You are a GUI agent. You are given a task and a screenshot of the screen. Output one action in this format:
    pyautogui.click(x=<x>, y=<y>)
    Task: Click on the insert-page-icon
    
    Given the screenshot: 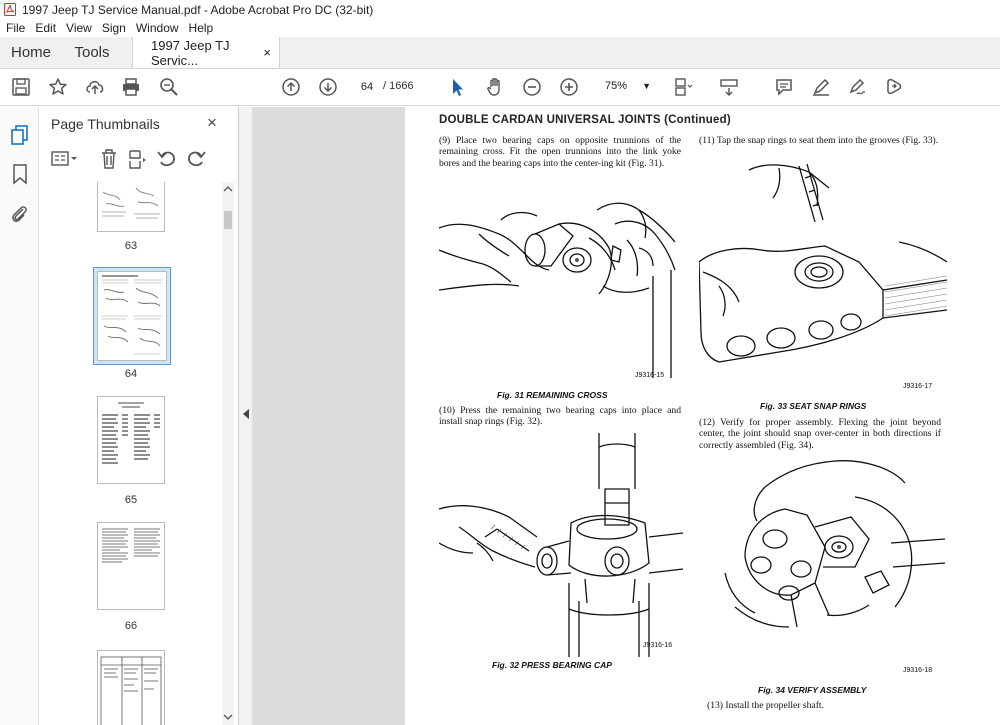 What is the action you would take?
    pyautogui.click(x=137, y=159)
    